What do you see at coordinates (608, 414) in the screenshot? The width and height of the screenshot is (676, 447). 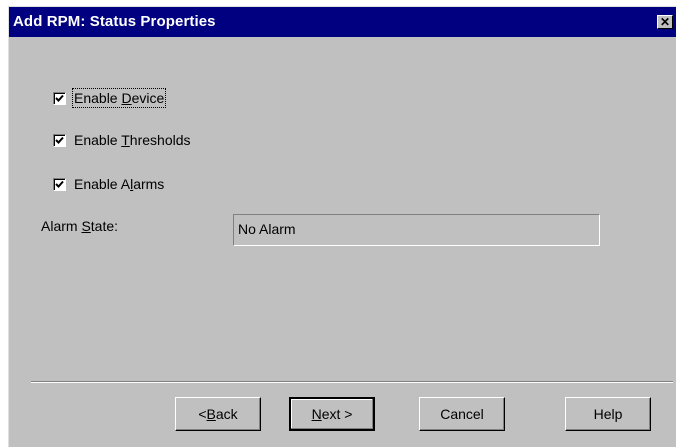 I see `help-button: Help` at bounding box center [608, 414].